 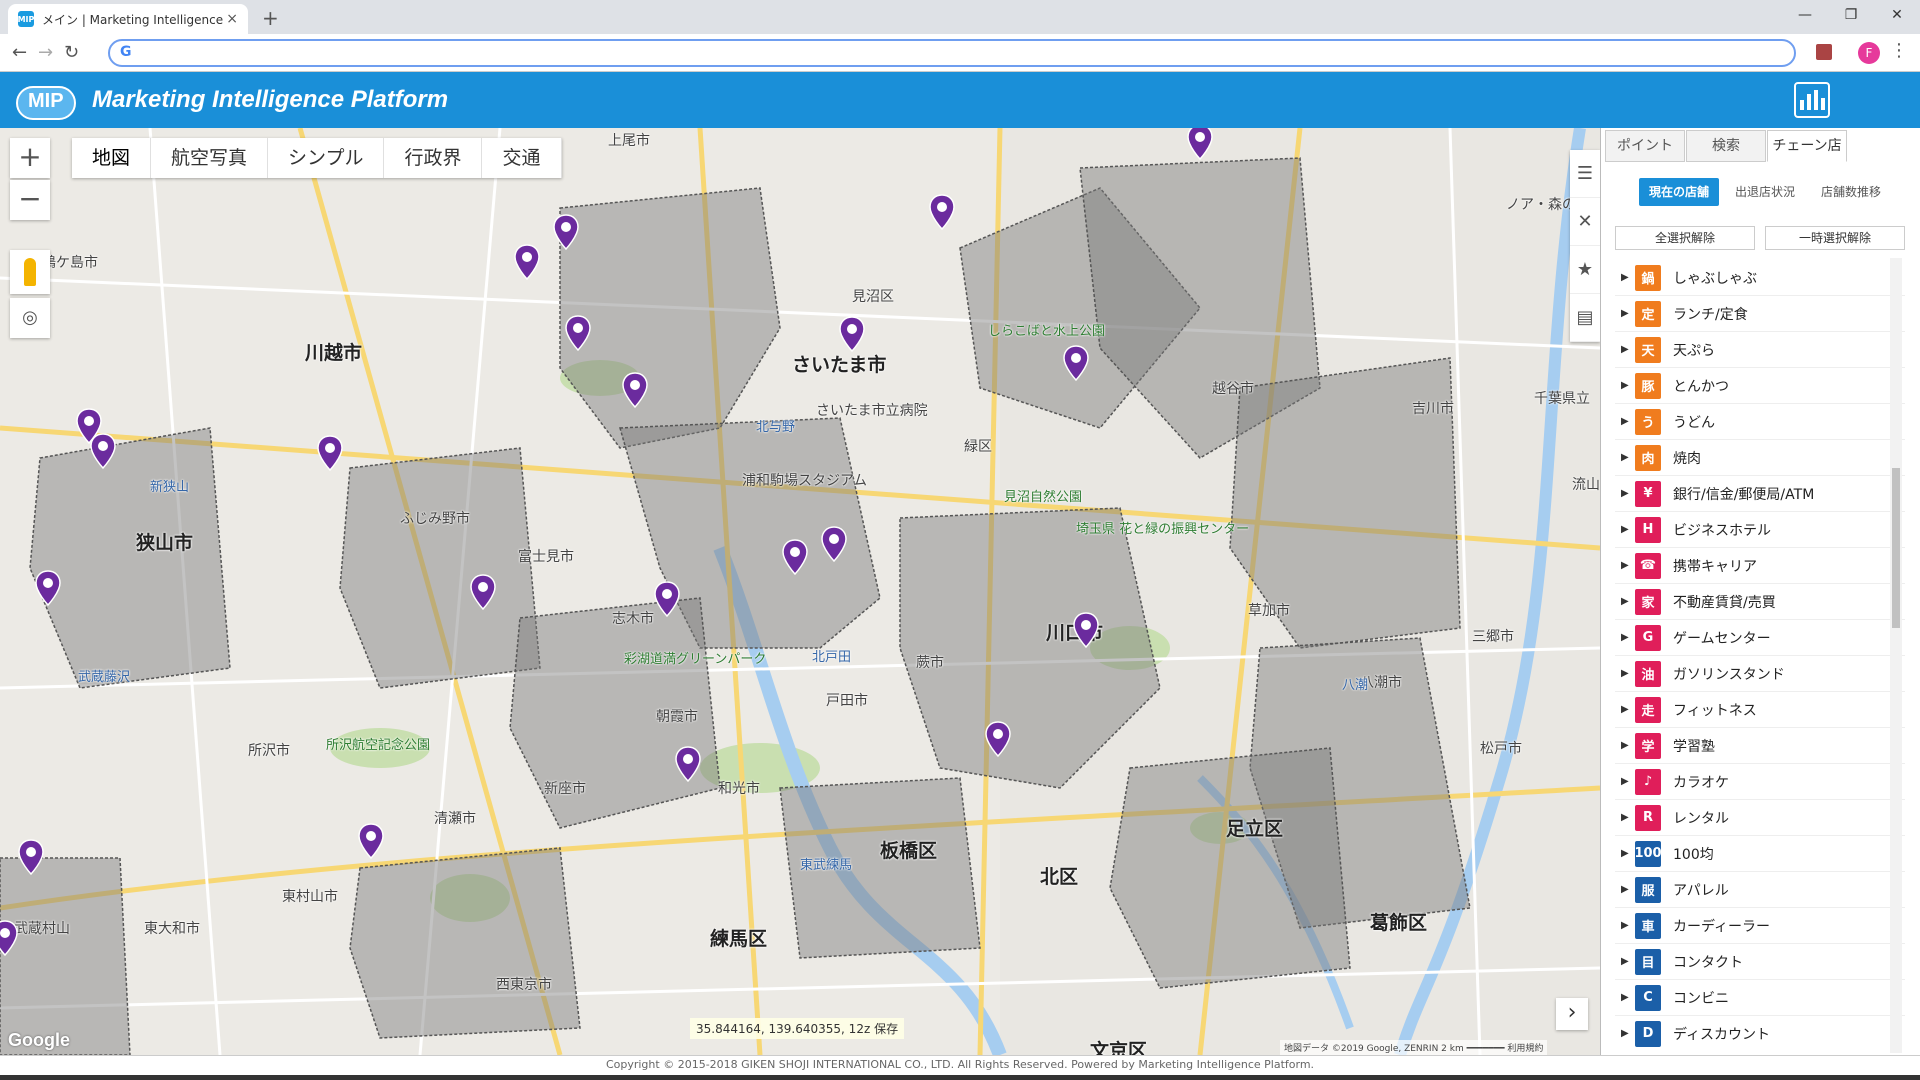 What do you see at coordinates (1851, 17) in the screenshot?
I see `maximize-button: ❐` at bounding box center [1851, 17].